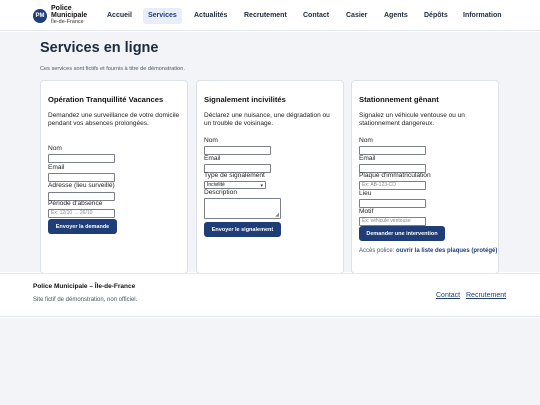 The height and width of the screenshot is (405, 540). What do you see at coordinates (99, 48) in the screenshot?
I see `page-title: Services en ligne` at bounding box center [99, 48].